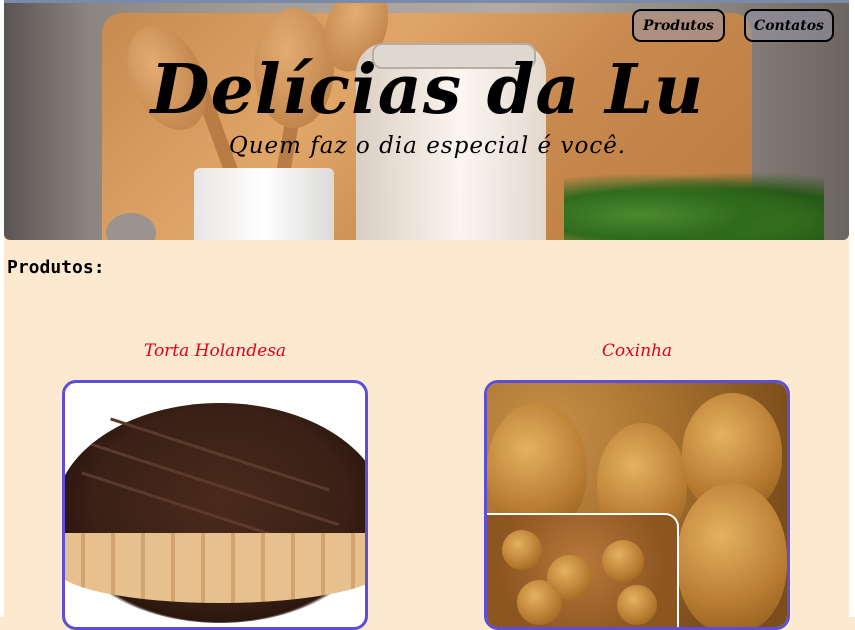 The width and height of the screenshot is (855, 630). Describe the element at coordinates (583, 570) in the screenshot. I see `bolinha-inset-image` at that location.